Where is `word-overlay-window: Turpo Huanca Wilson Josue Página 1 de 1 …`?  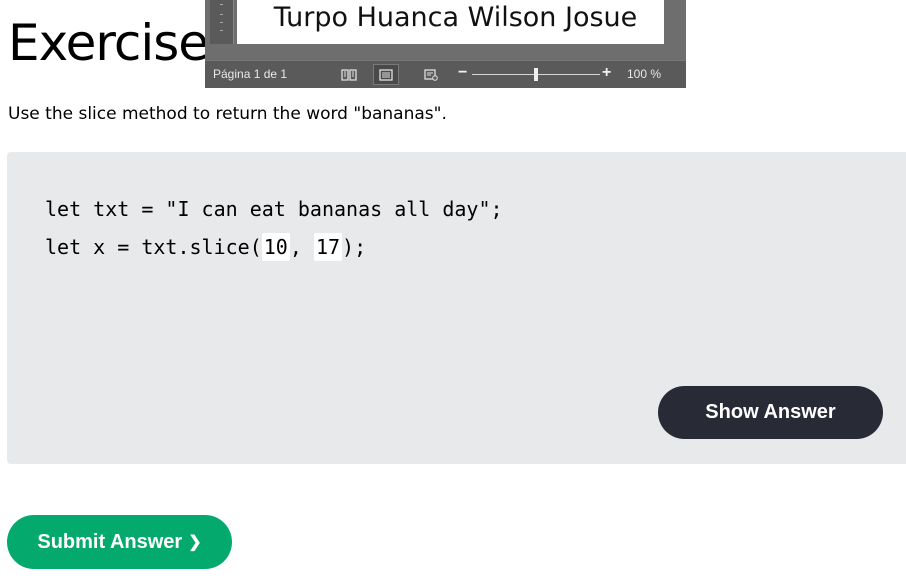 word-overlay-window: Turpo Huanca Wilson Josue Página 1 de 1 … is located at coordinates (445, 44).